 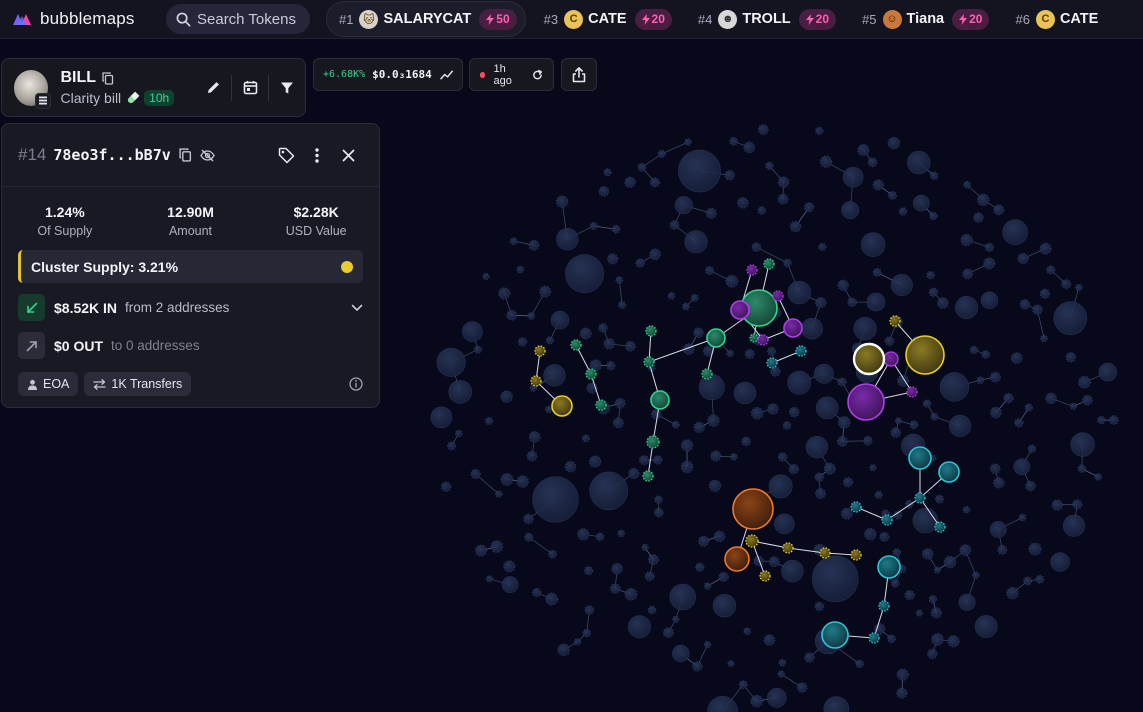 I want to click on trending-item-5: #5 ☺ Tiana 20, so click(x=923, y=19).